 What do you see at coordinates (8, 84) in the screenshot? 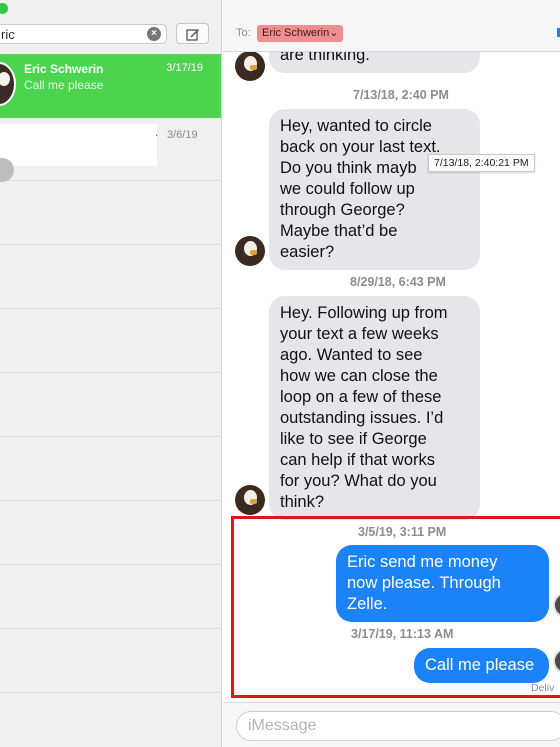
I see `contact-avatar` at bounding box center [8, 84].